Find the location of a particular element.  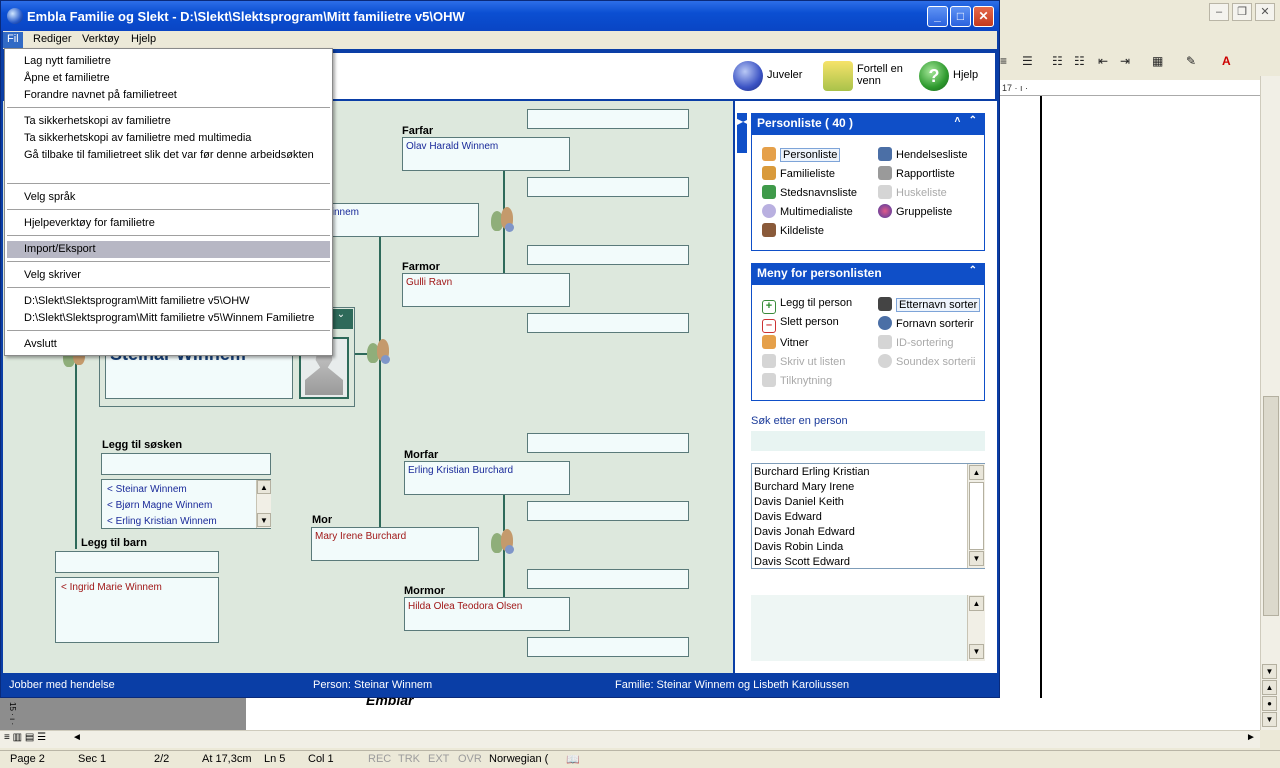

menu-exit: Avslutt is located at coordinates (168, 344).